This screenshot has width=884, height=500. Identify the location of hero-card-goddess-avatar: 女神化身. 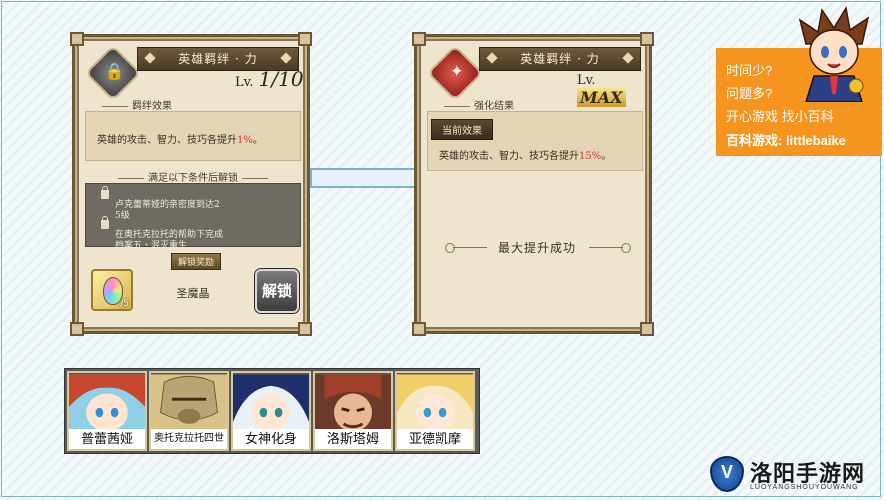
(271, 411).